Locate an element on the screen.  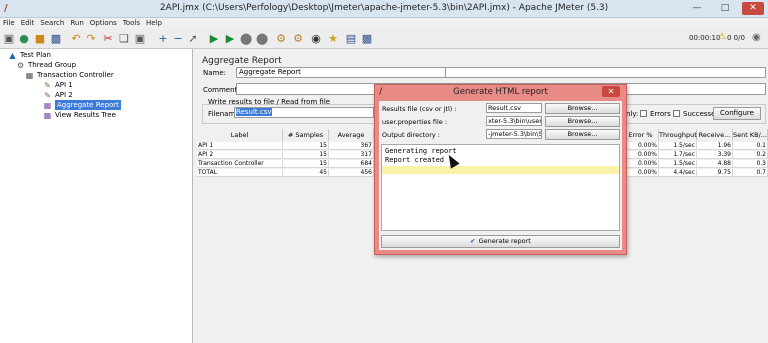
name-label: Name: is located at coordinates (215, 73).